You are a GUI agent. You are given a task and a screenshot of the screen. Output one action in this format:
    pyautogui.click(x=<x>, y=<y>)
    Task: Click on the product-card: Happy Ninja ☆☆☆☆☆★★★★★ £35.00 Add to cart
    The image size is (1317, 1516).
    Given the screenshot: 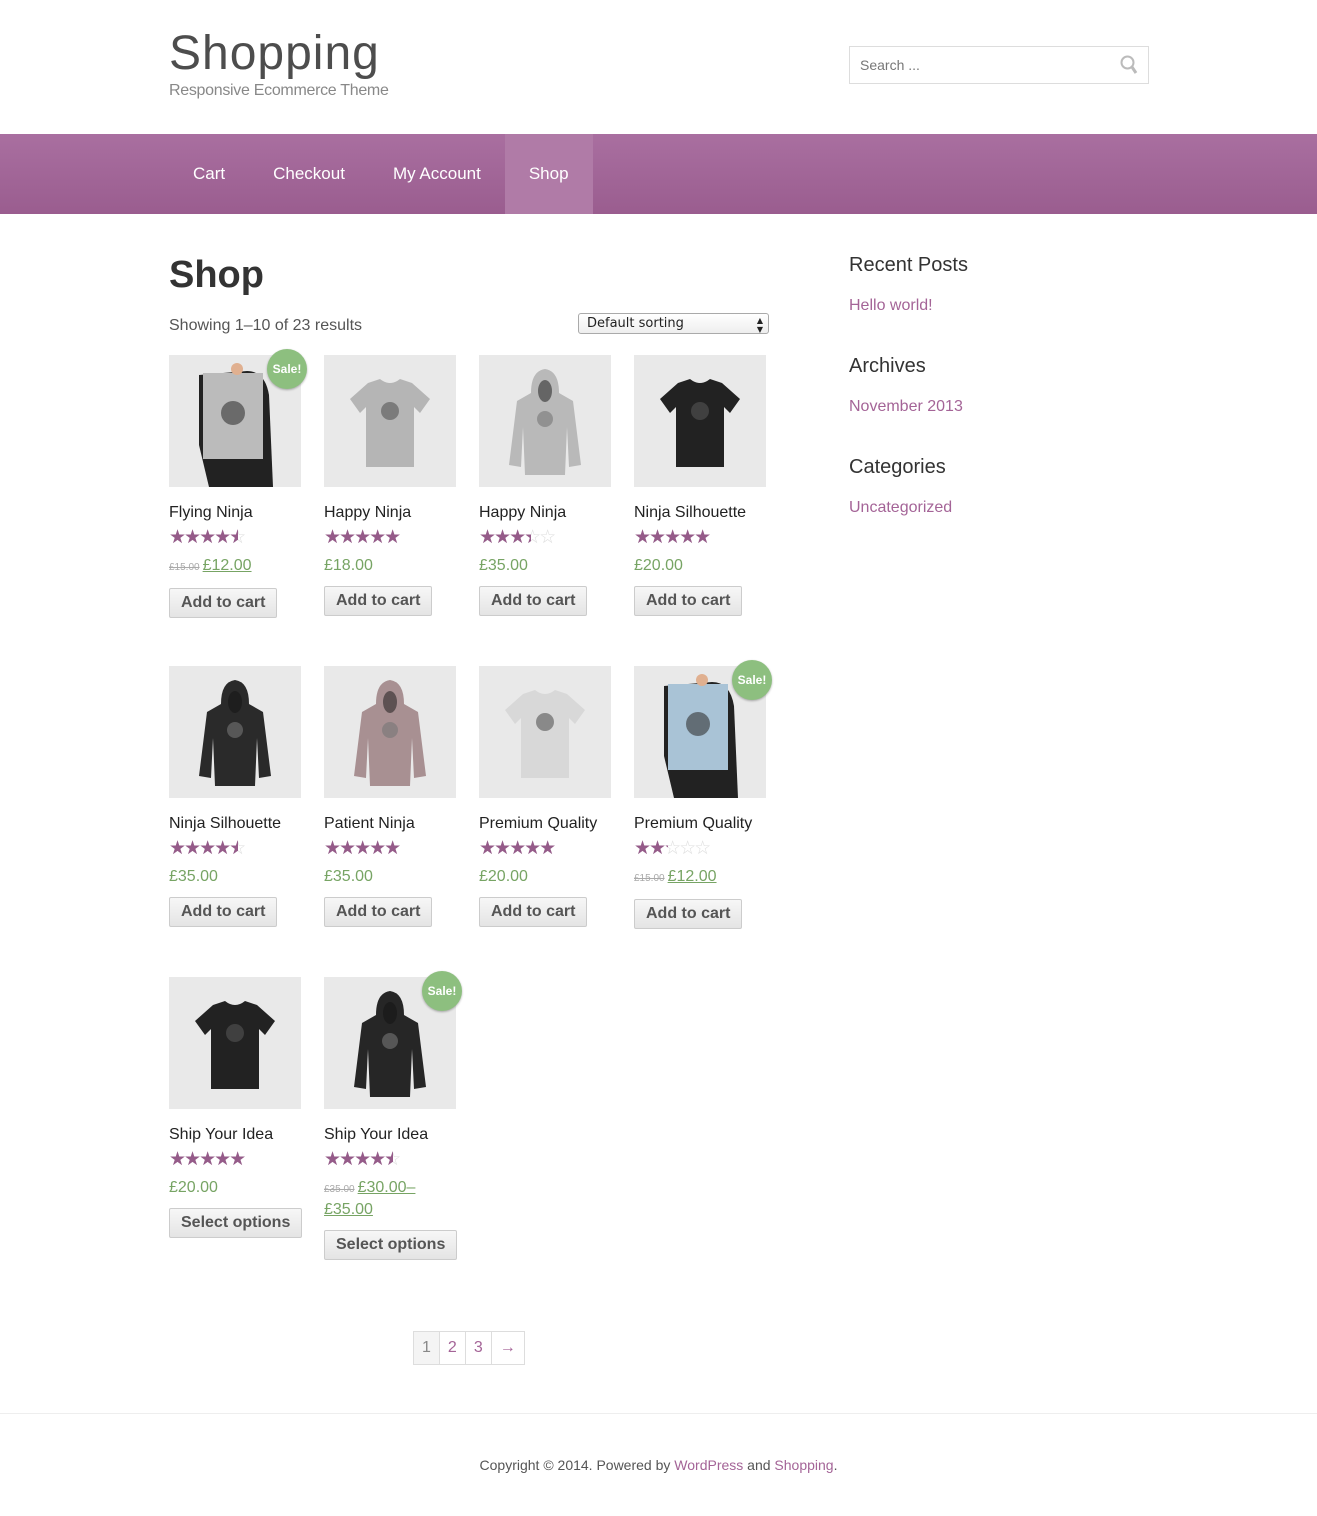 What is the action you would take?
    pyautogui.click(x=549, y=485)
    